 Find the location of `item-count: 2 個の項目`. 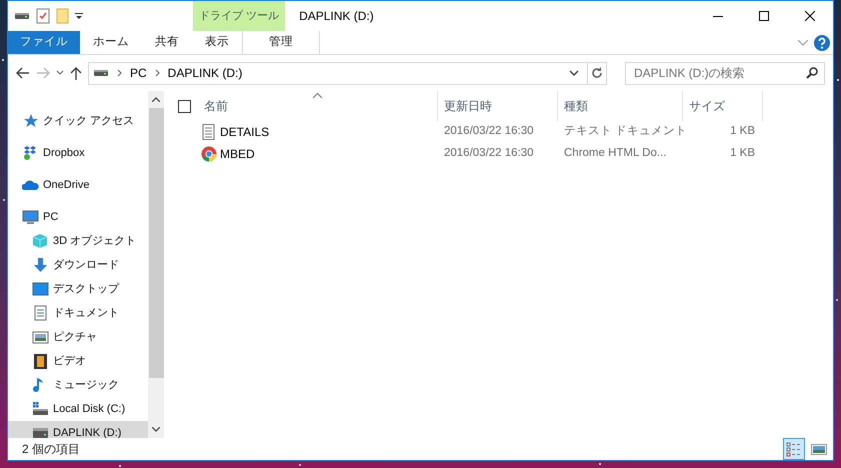

item-count: 2 個の項目 is located at coordinates (51, 449).